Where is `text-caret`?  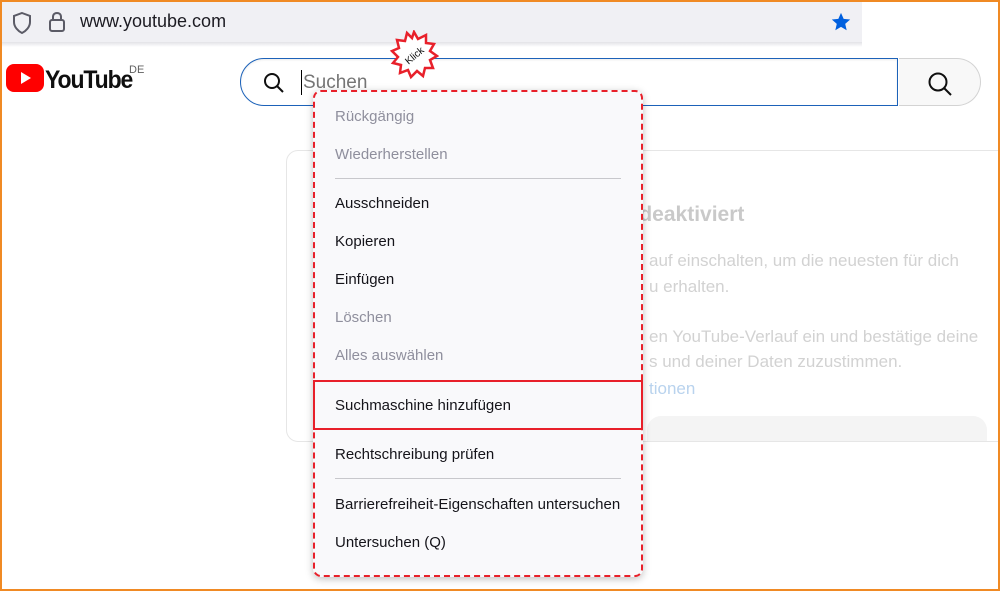 text-caret is located at coordinates (301, 82).